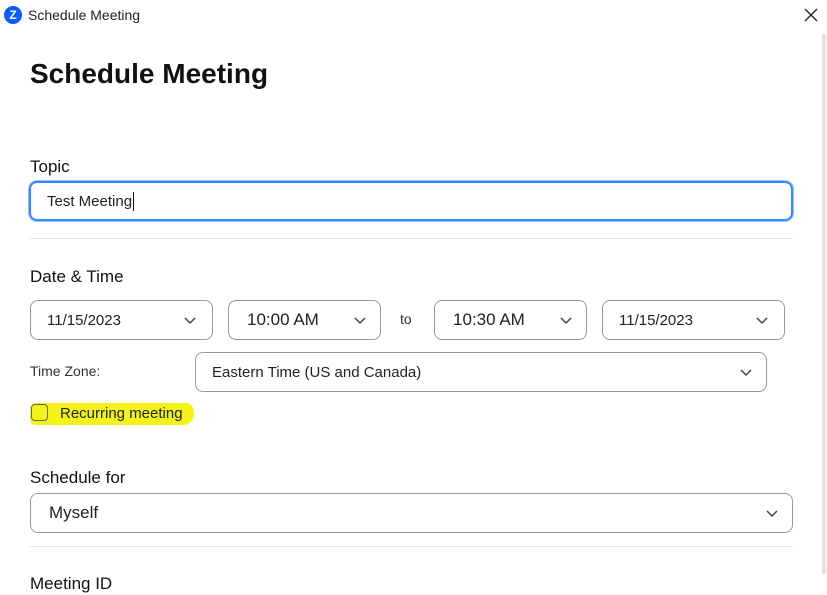 This screenshot has width=827, height=595. I want to click on text-caret, so click(134, 201).